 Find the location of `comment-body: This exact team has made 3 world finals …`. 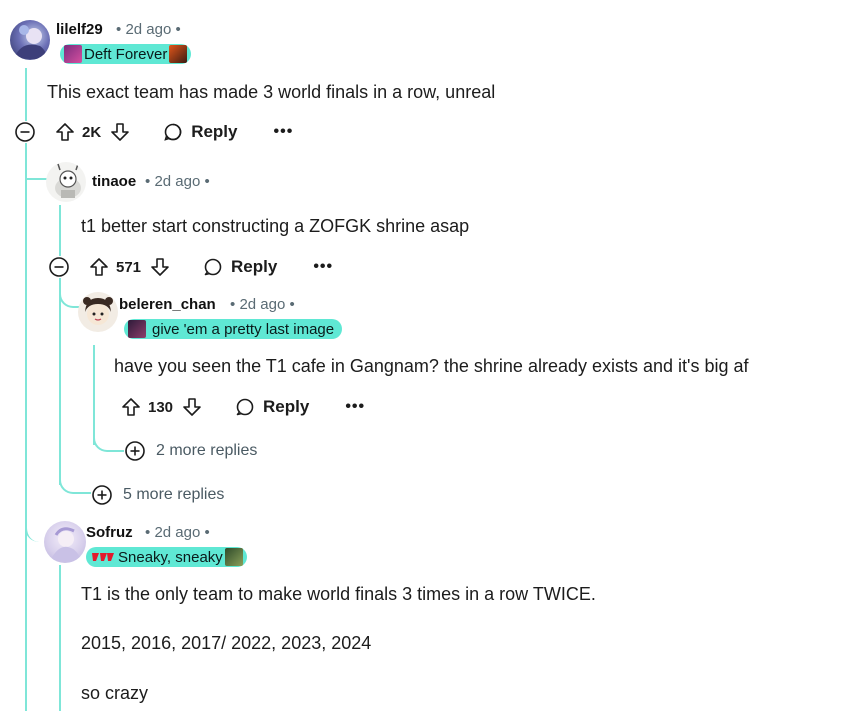

comment-body: This exact team has made 3 world finals … is located at coordinates (271, 92).